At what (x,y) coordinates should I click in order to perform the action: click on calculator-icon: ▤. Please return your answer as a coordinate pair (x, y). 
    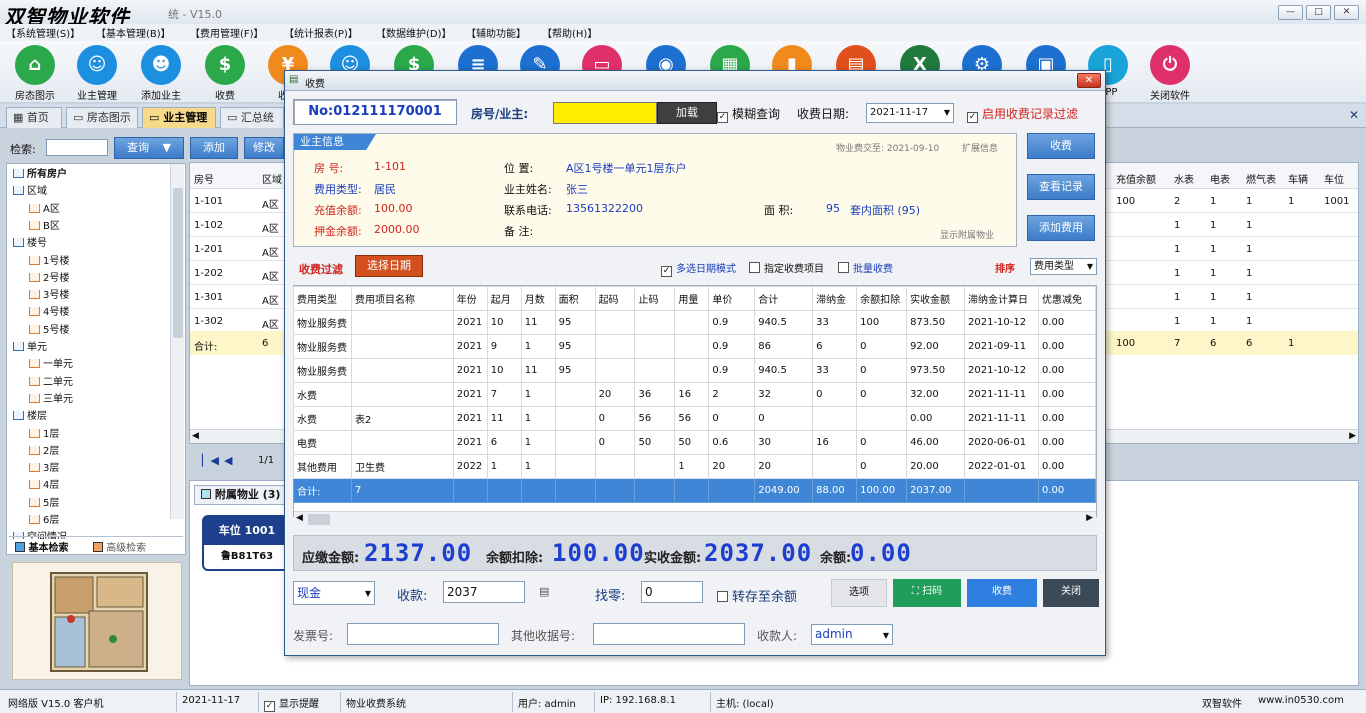
    Looking at the image, I should click on (544, 591).